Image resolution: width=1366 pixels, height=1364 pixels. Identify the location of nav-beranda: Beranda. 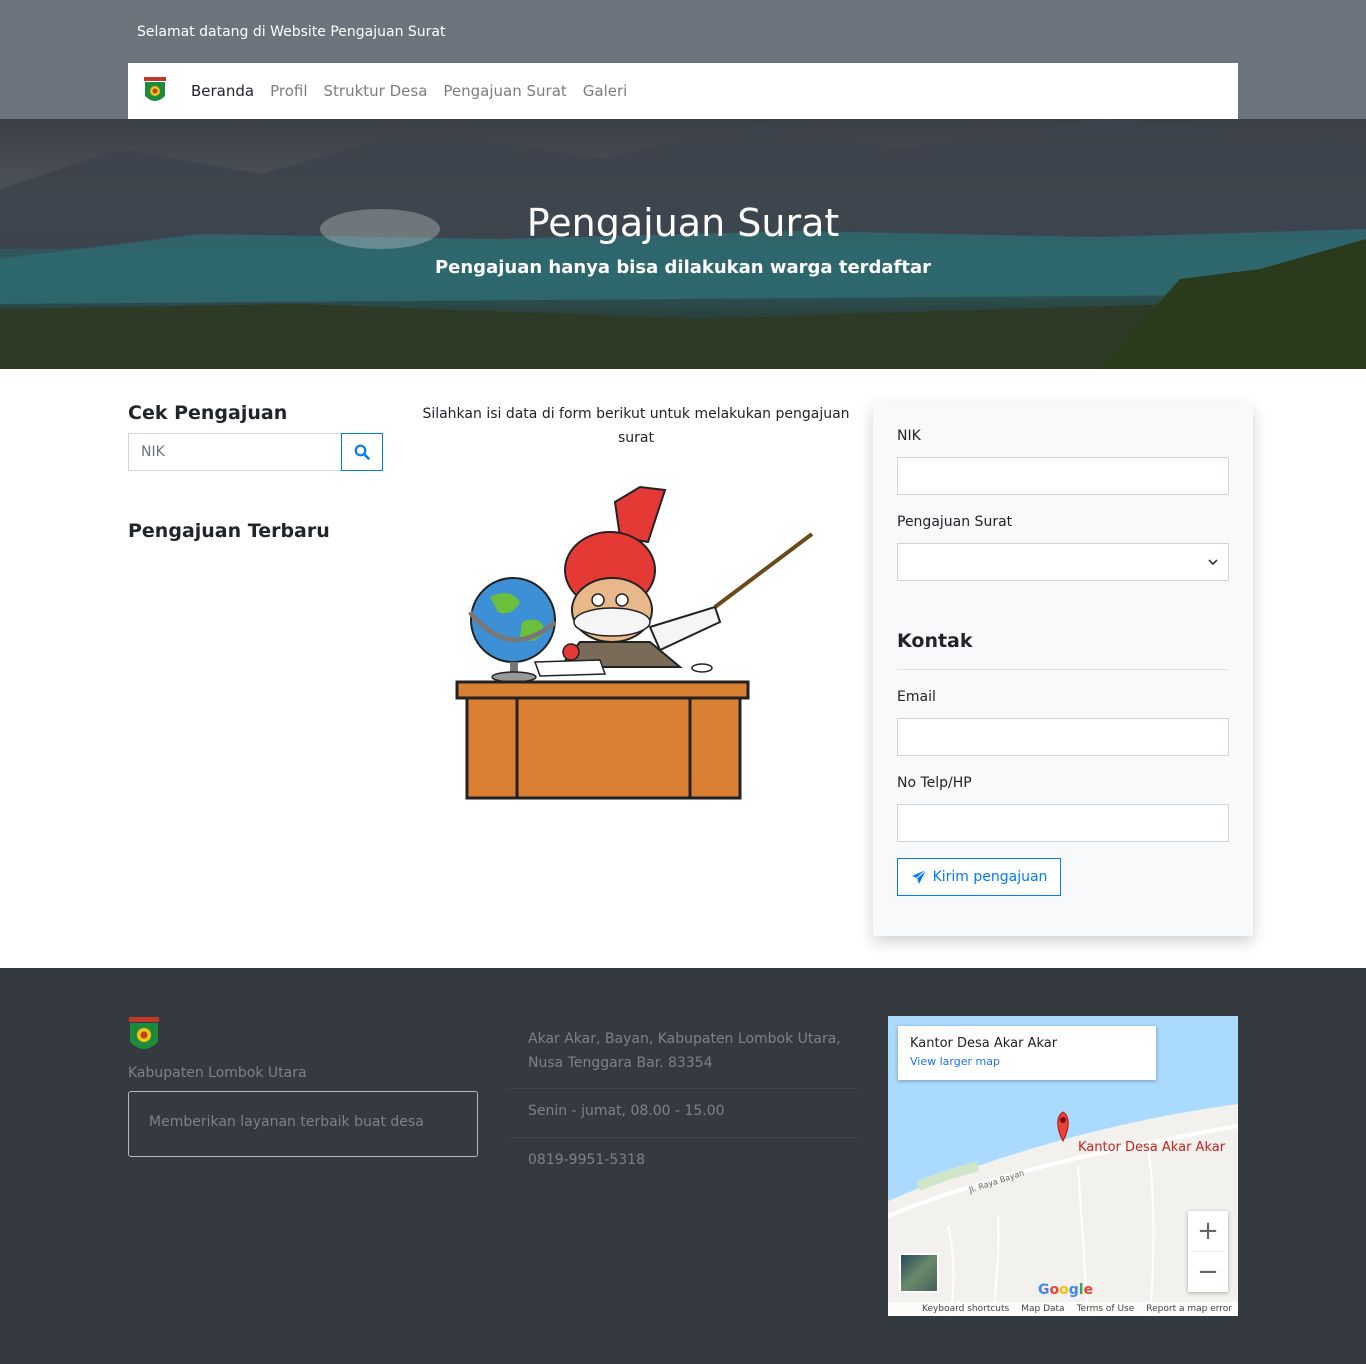
(222, 91).